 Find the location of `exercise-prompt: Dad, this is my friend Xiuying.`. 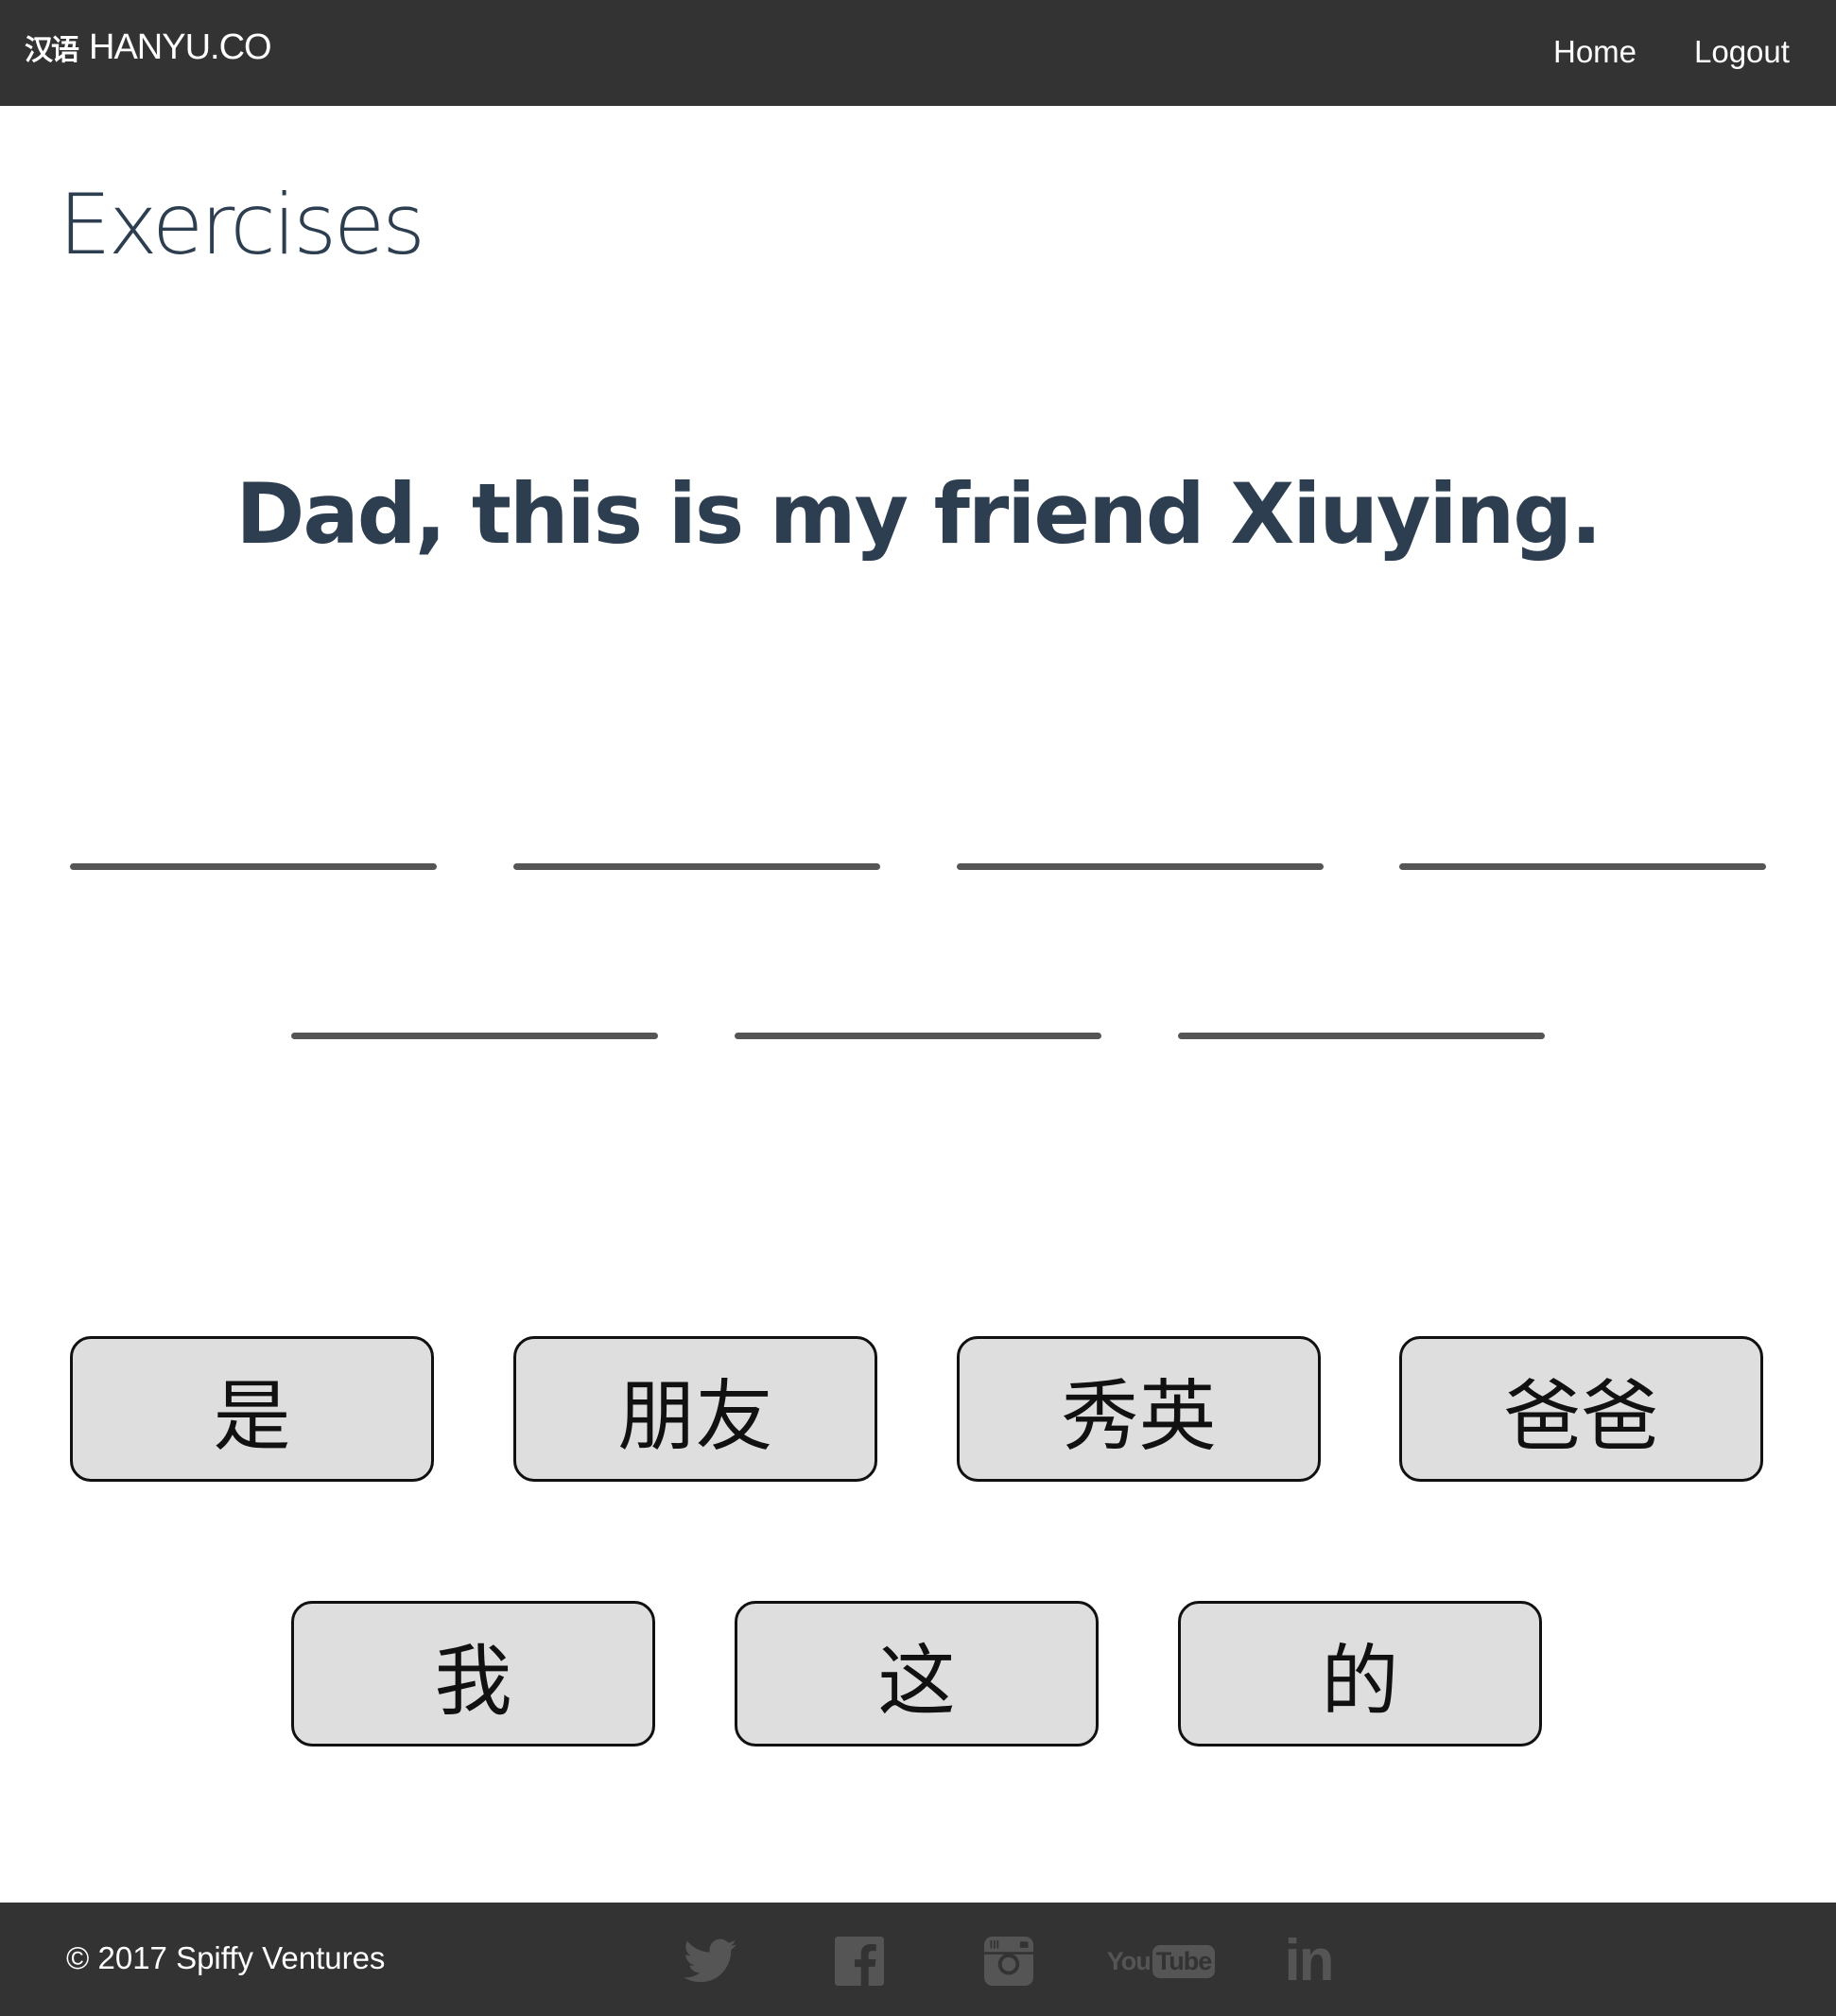

exercise-prompt: Dad, this is my friend Xiuying. is located at coordinates (918, 514).